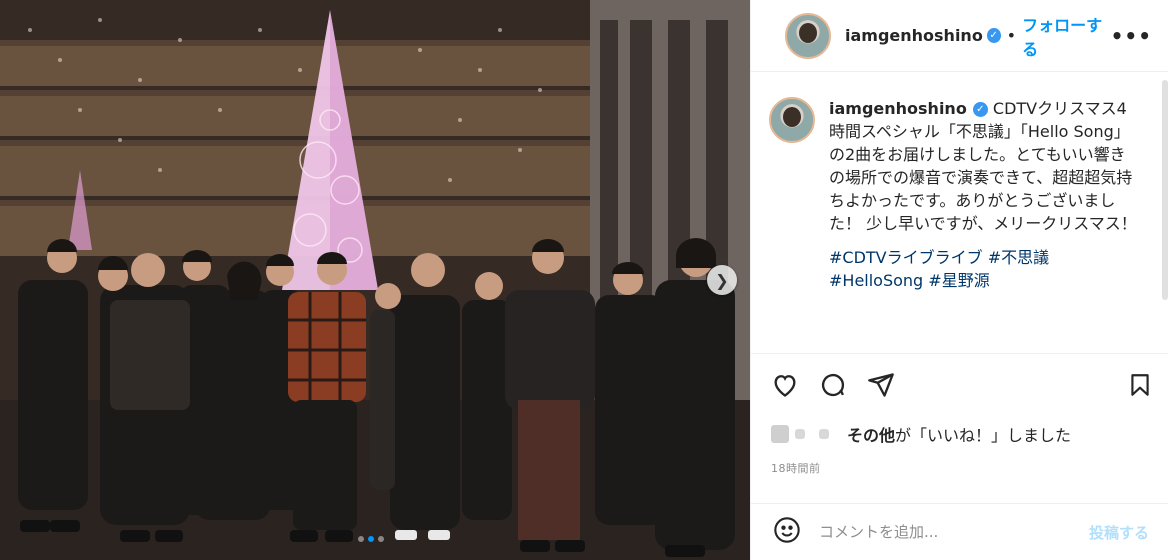  What do you see at coordinates (787, 532) in the screenshot?
I see `emoji-icon` at bounding box center [787, 532].